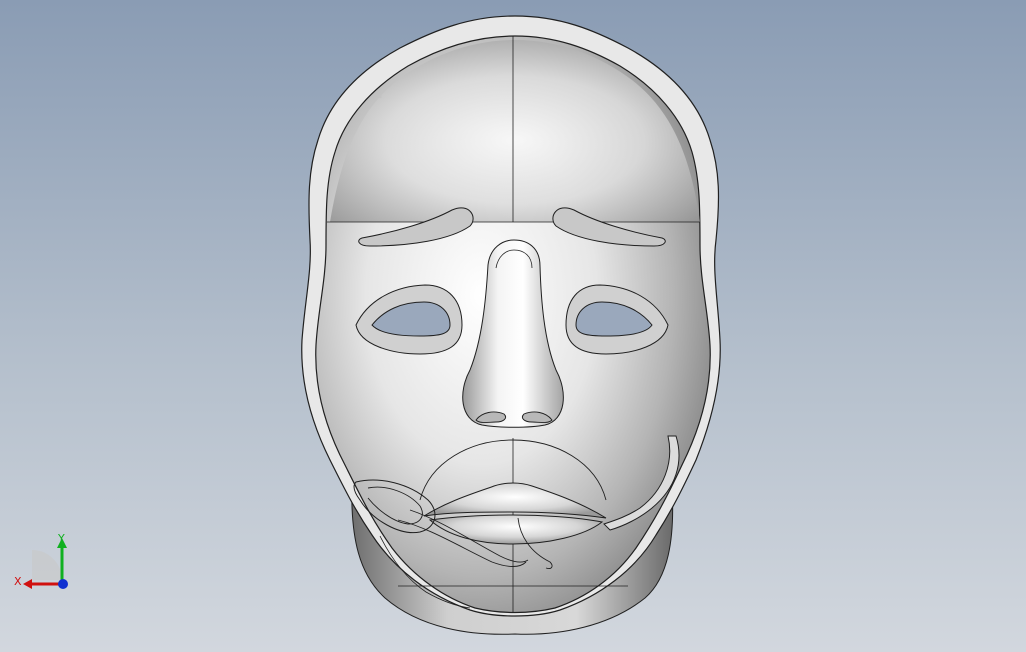 The image size is (1026, 652). I want to click on x-axis-arrow, so click(27, 584).